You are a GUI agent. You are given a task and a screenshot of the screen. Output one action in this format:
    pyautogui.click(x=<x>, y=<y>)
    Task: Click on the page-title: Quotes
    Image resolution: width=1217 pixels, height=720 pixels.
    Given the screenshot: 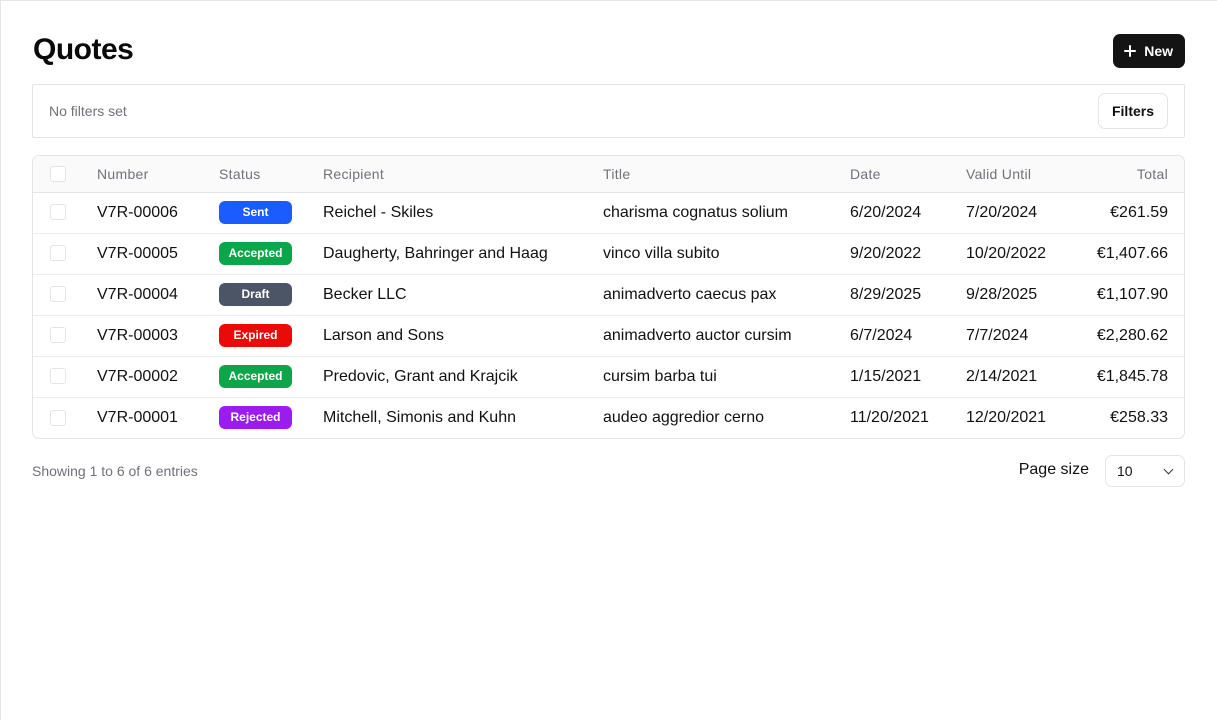 What is the action you would take?
    pyautogui.click(x=83, y=49)
    